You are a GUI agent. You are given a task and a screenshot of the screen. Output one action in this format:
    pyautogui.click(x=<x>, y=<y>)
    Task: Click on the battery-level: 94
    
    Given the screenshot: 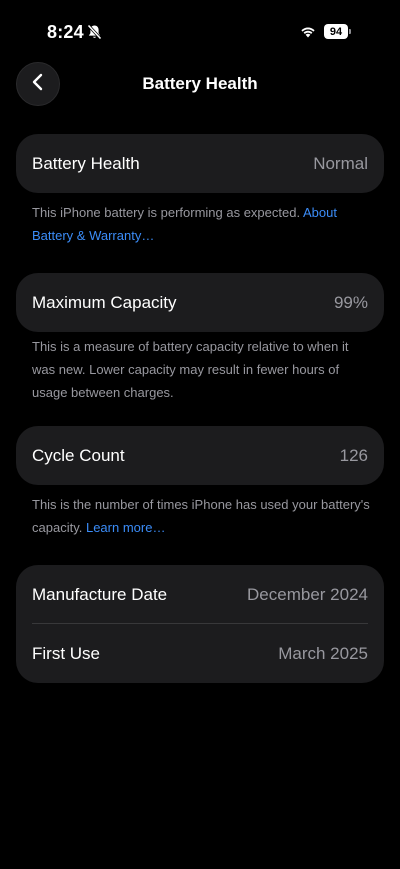 What is the action you would take?
    pyautogui.click(x=336, y=31)
    